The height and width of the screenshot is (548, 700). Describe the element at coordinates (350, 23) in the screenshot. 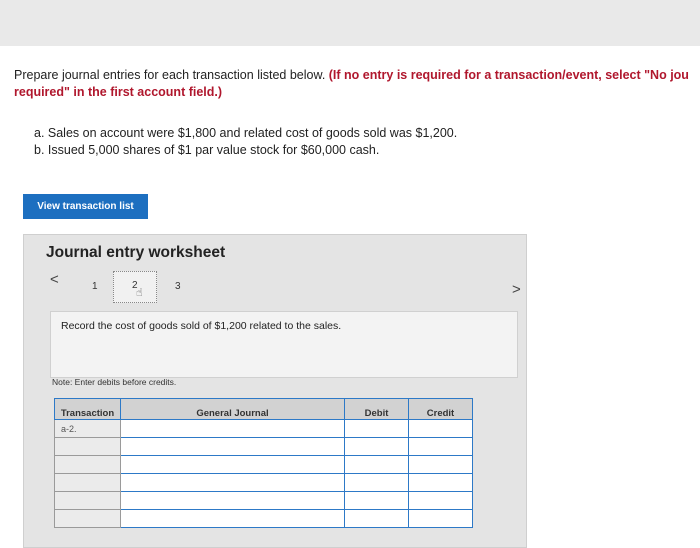

I see `top-bar` at that location.